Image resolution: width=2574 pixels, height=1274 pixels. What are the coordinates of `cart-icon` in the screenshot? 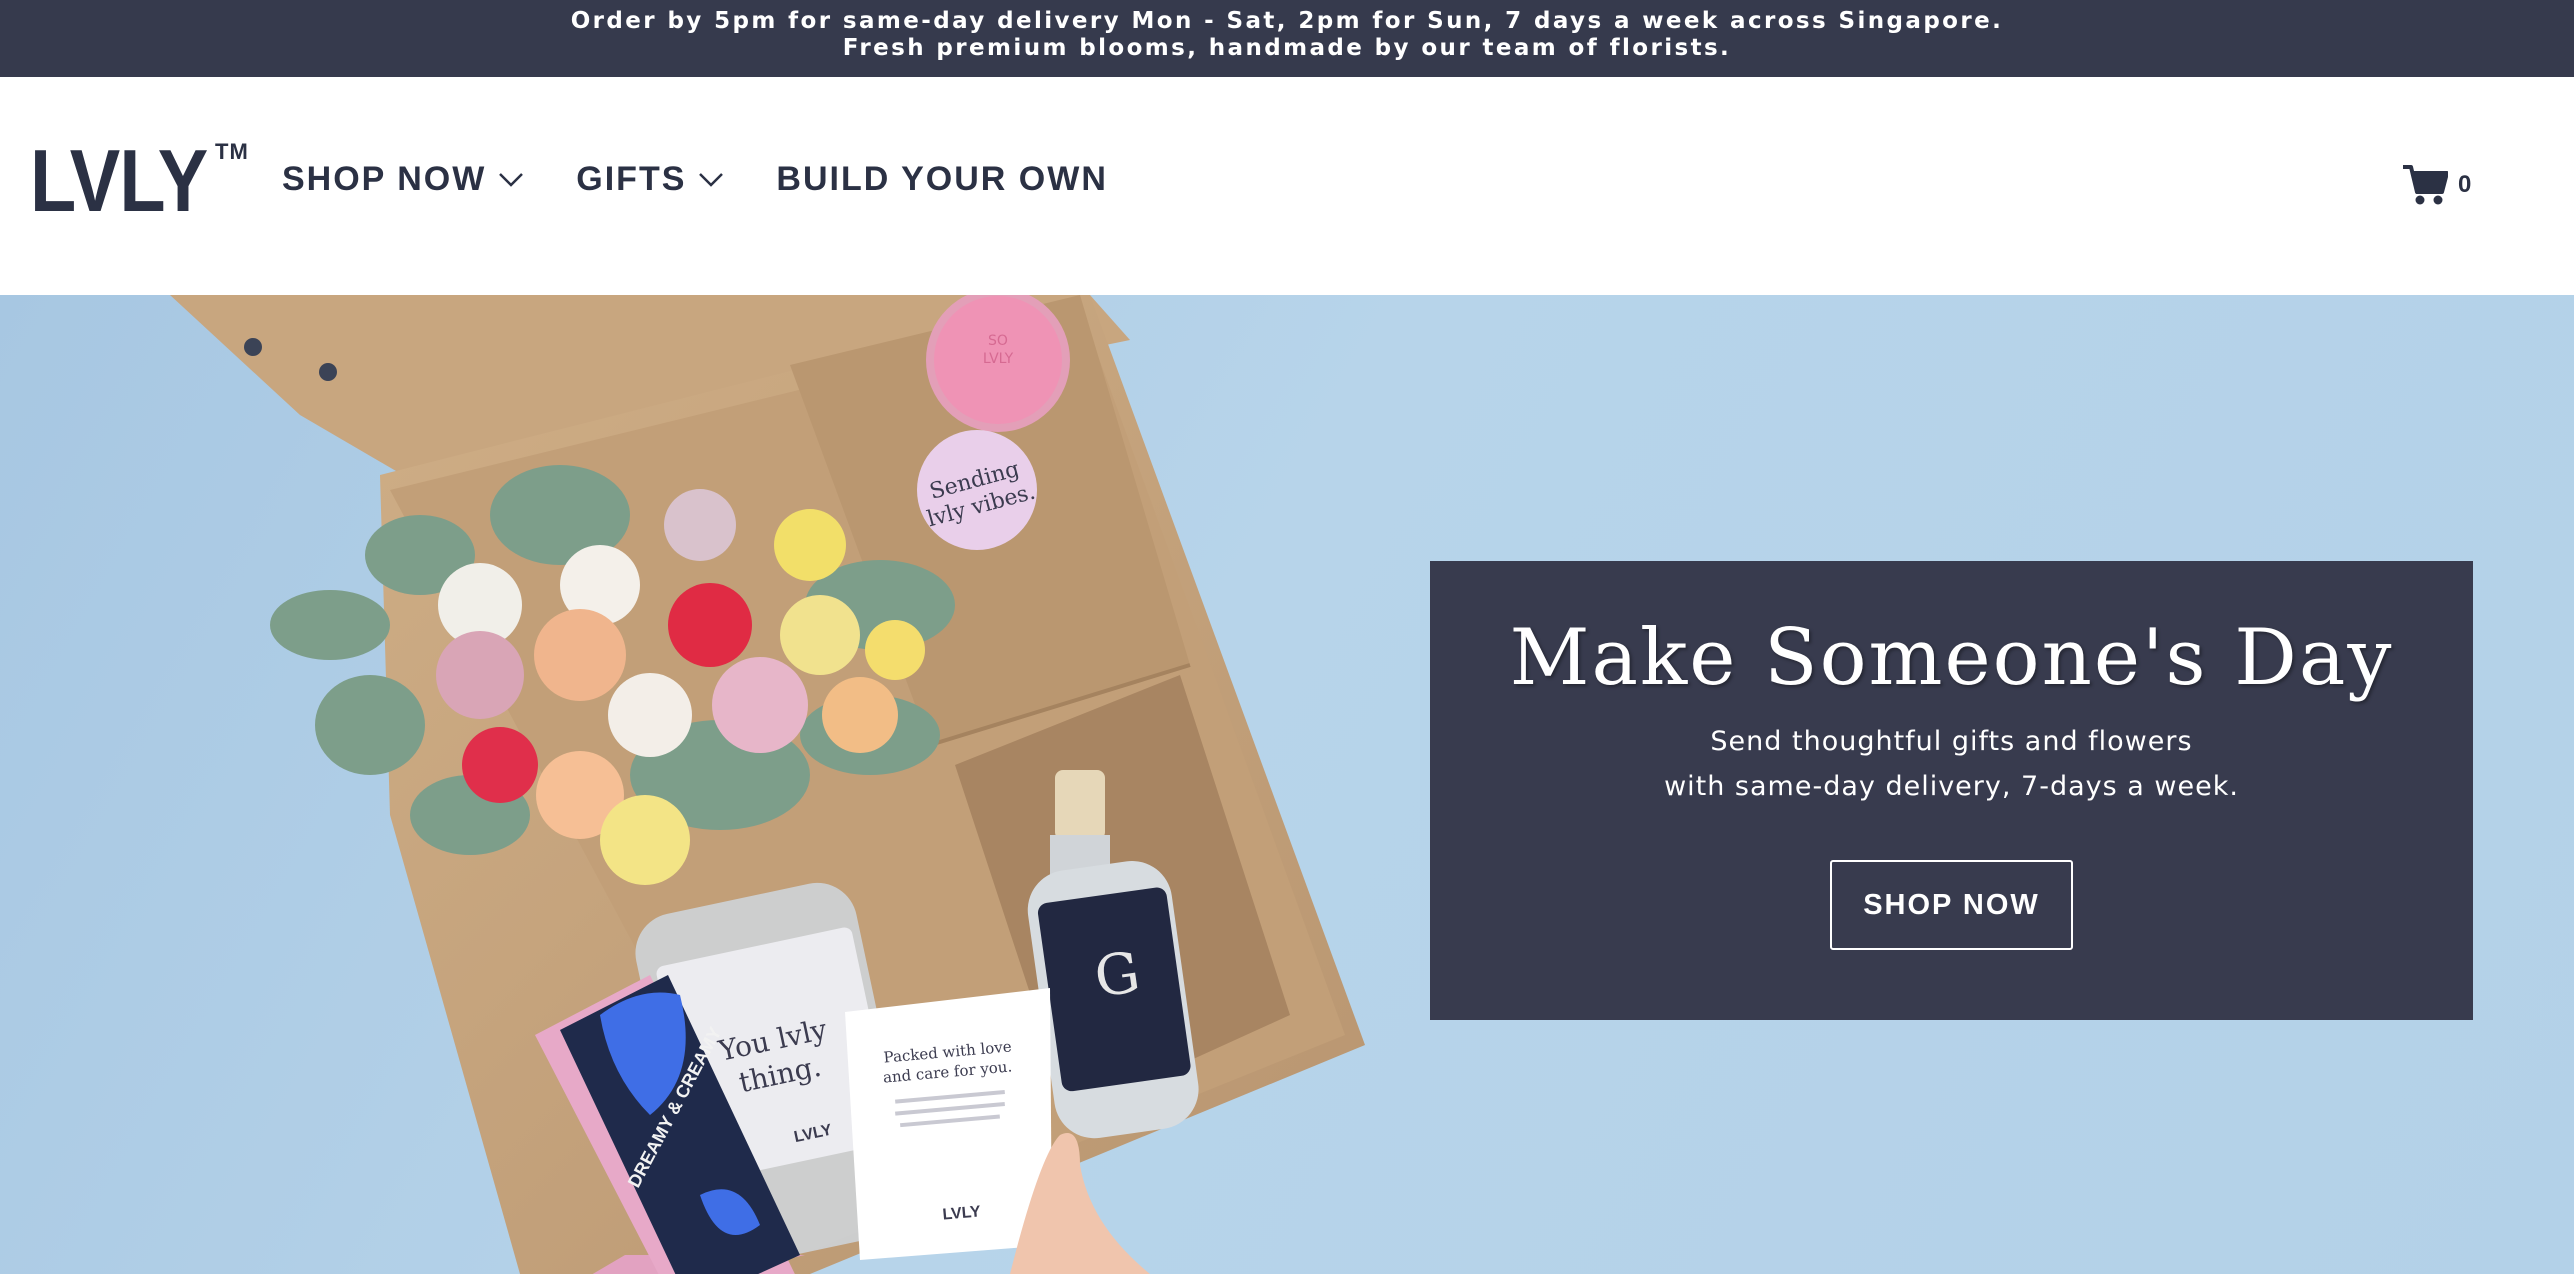 It's located at (2425, 185).